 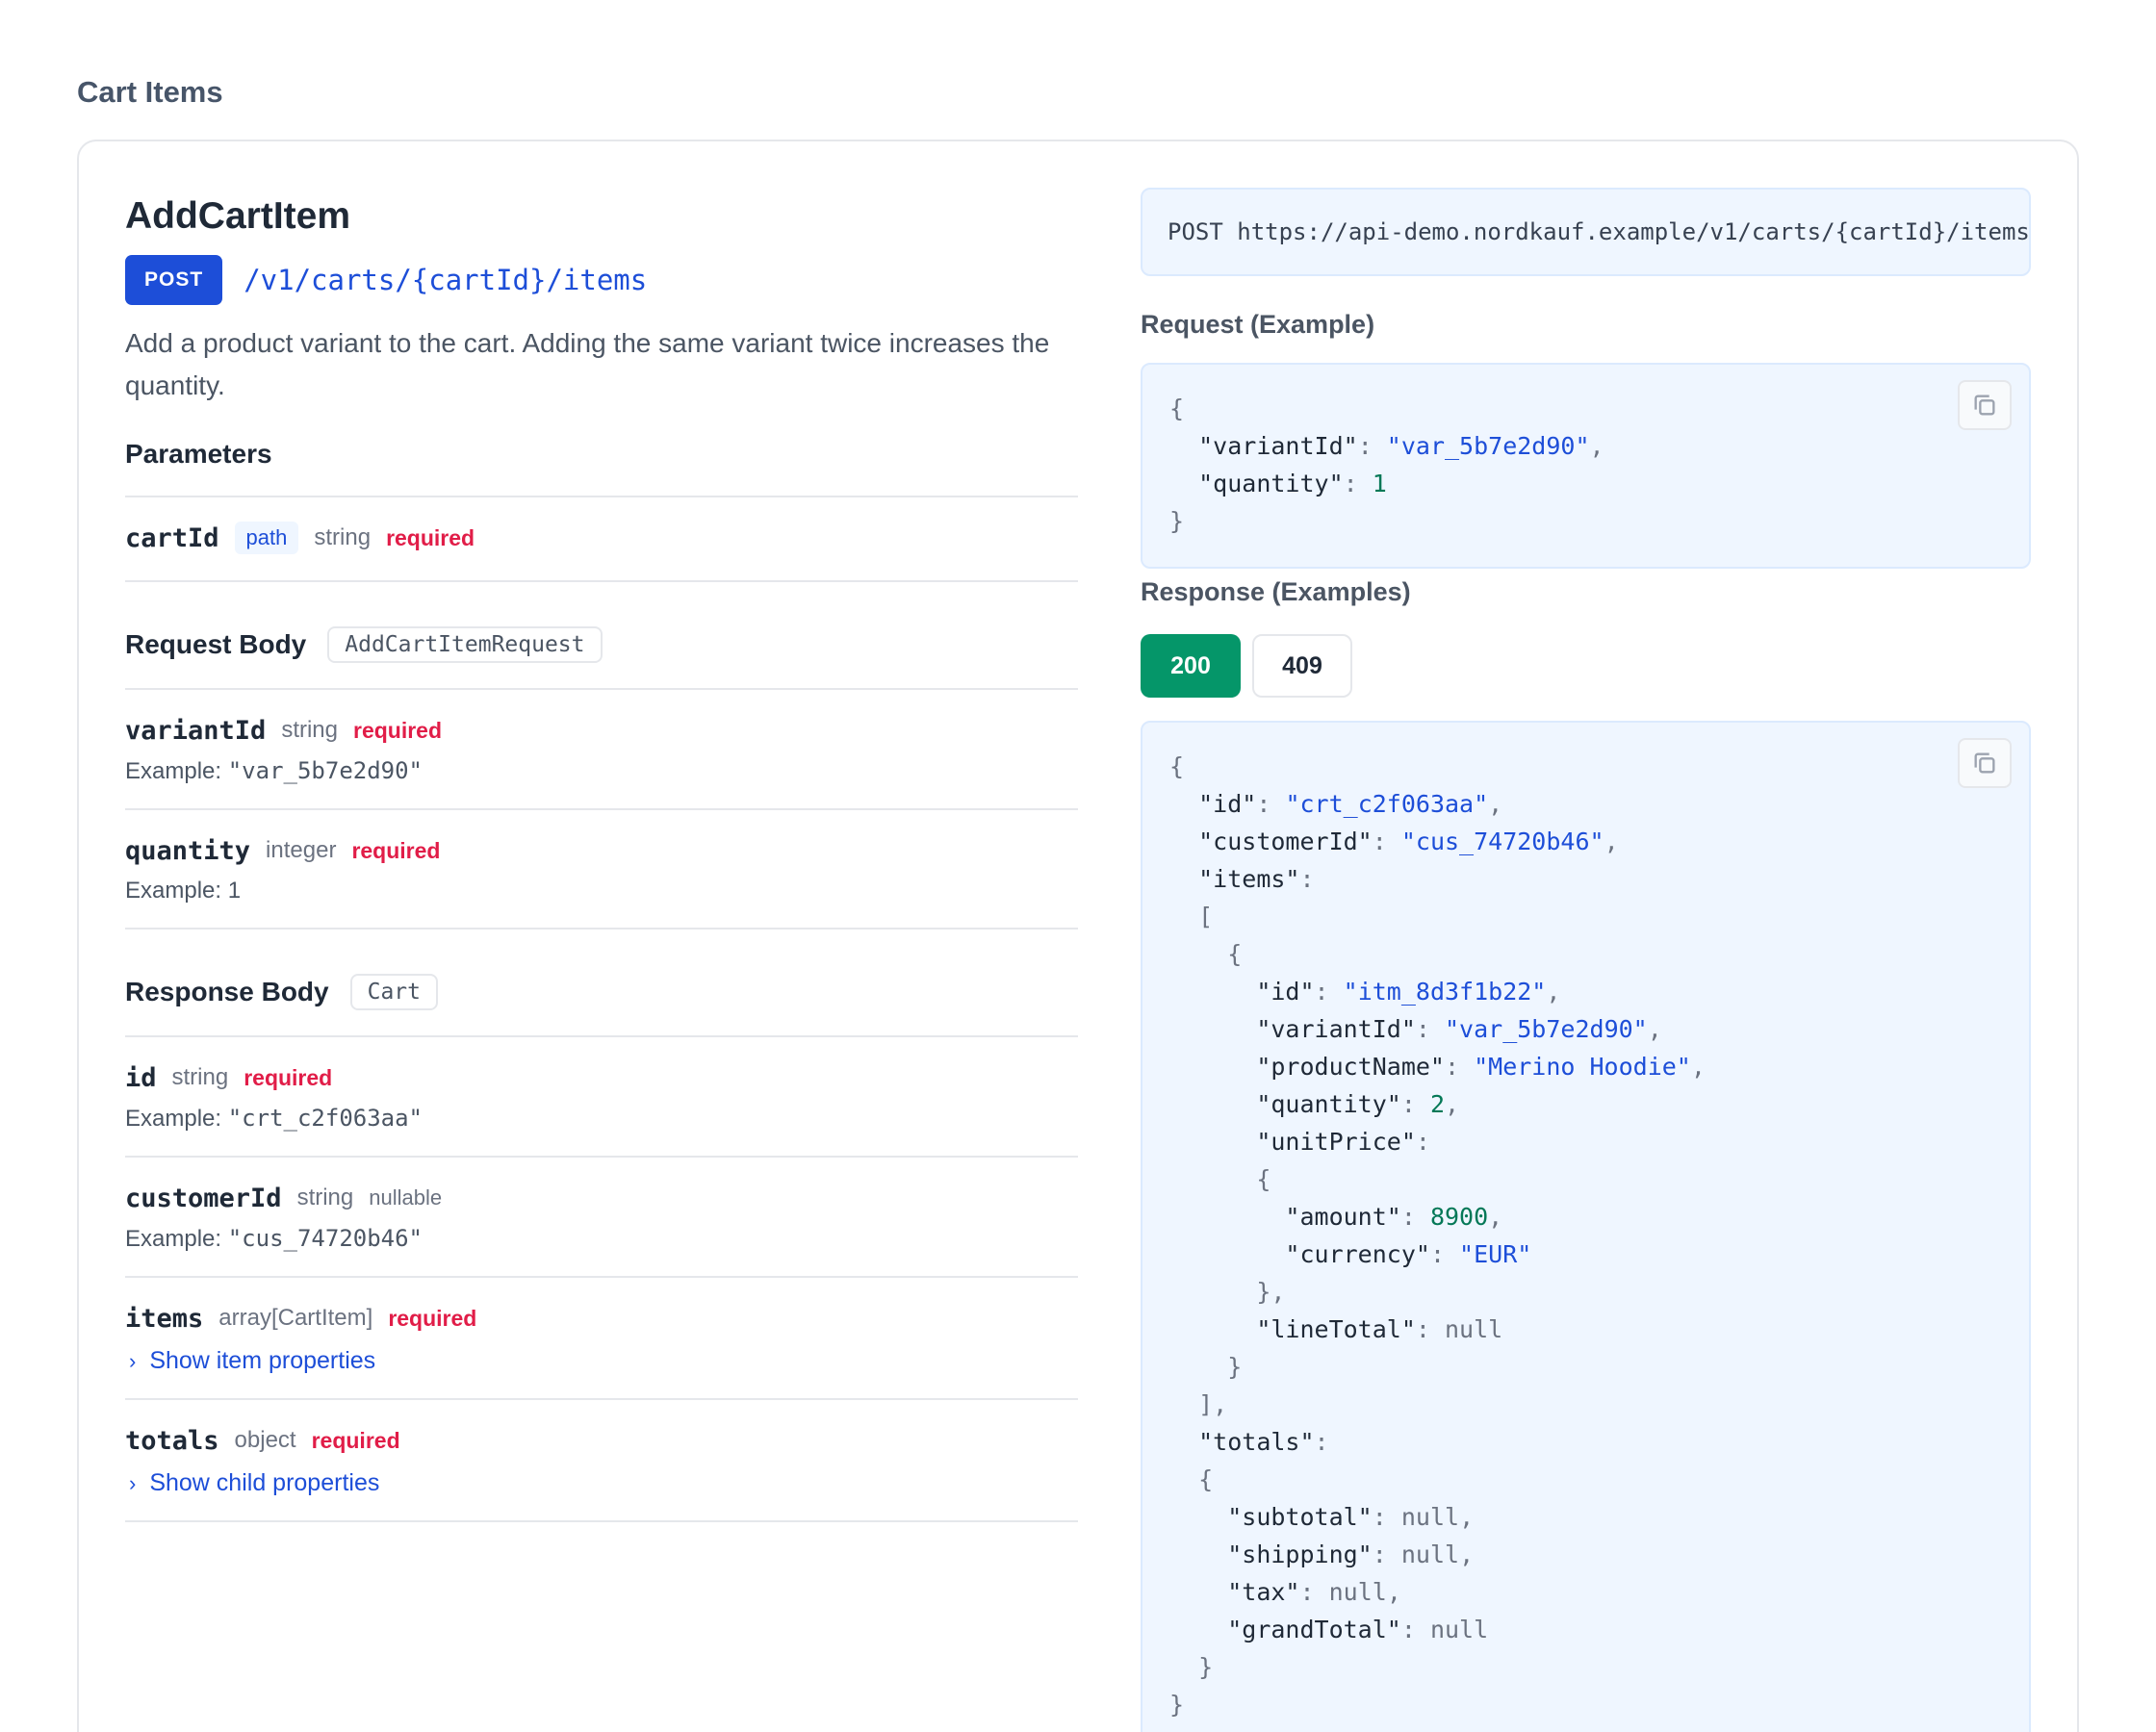 I want to click on nullable-label: nullable, so click(x=406, y=1197).